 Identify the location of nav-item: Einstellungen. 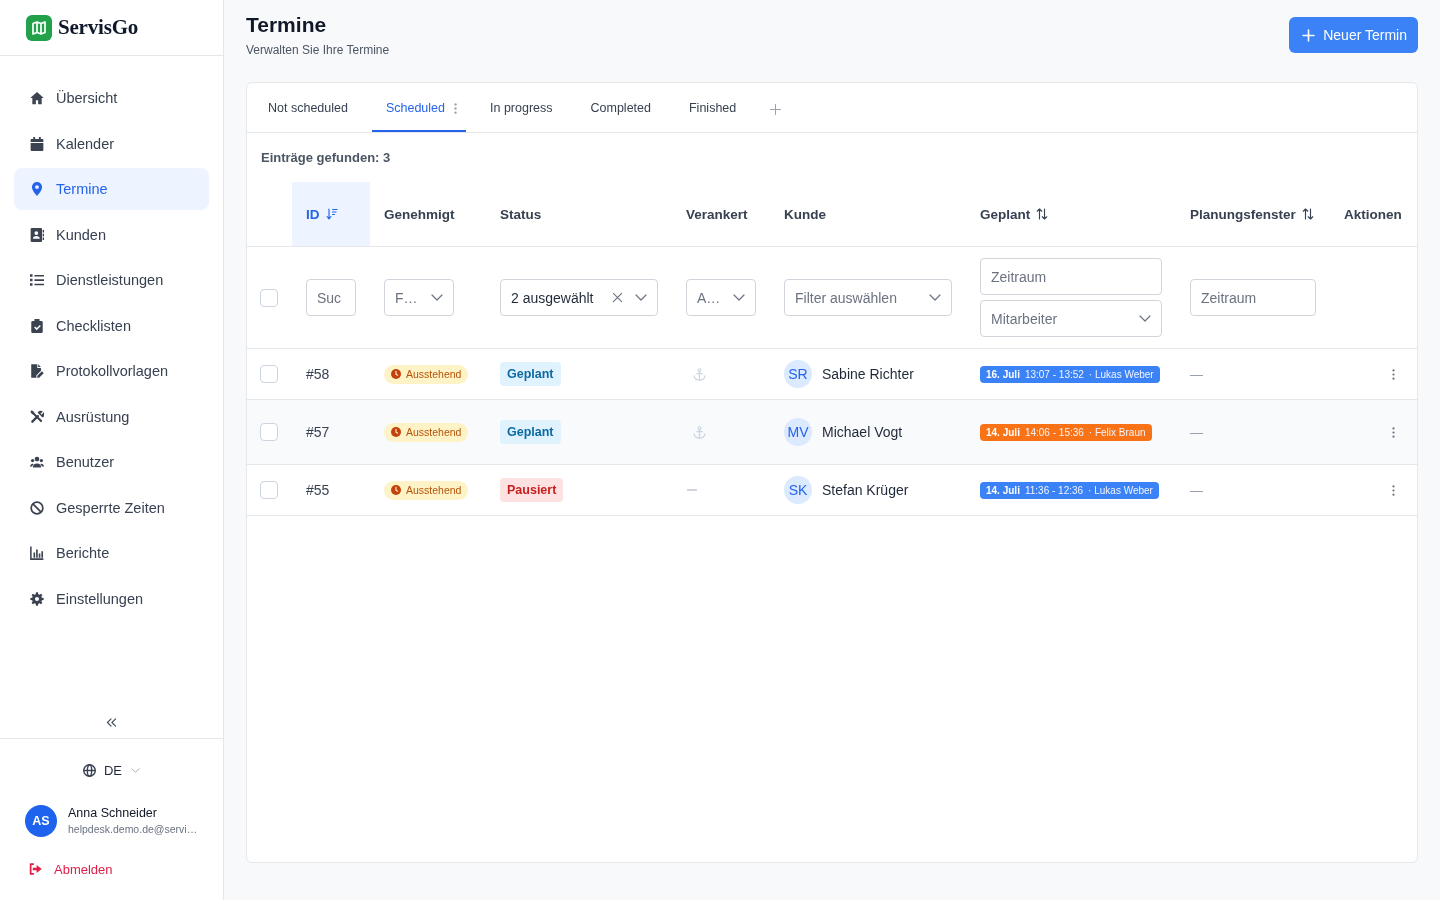
(111, 598).